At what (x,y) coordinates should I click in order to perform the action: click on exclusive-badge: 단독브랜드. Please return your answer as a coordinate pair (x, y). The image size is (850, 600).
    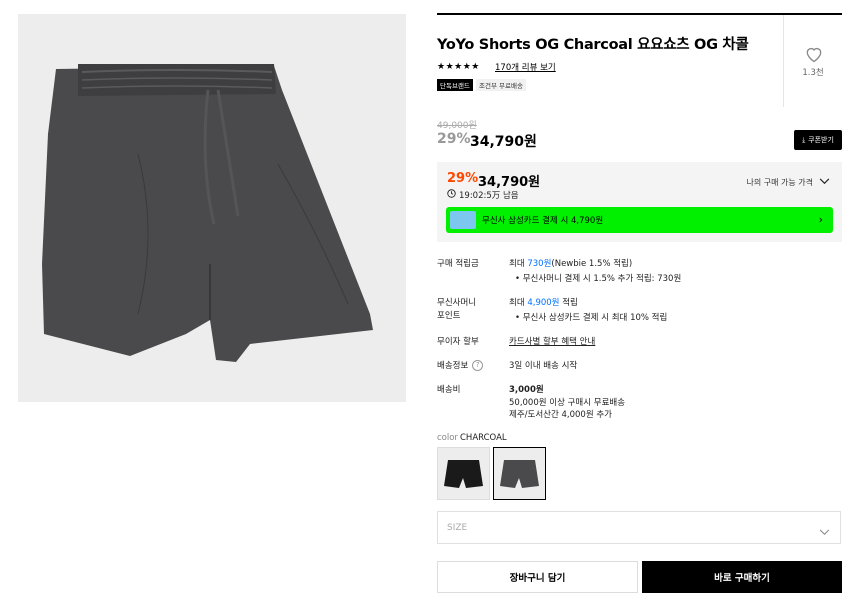
    Looking at the image, I should click on (455, 85).